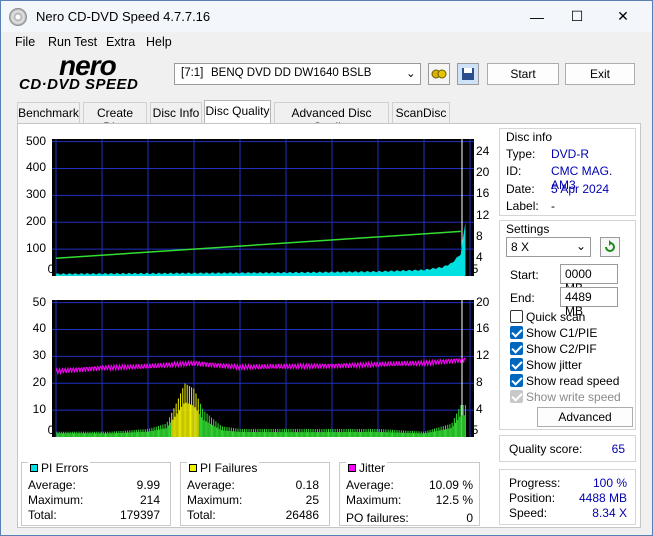 The width and height of the screenshot is (653, 536). Describe the element at coordinates (35, 141) in the screenshot. I see `y-tick: 500` at that location.